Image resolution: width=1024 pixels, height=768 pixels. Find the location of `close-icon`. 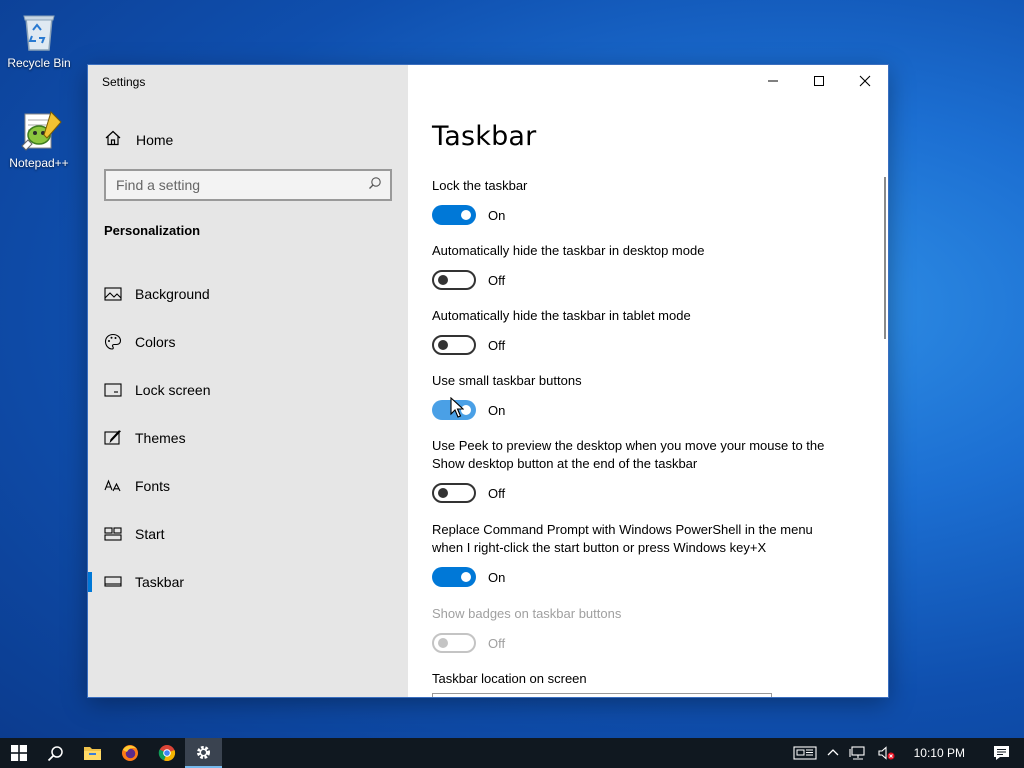

close-icon is located at coordinates (865, 81).